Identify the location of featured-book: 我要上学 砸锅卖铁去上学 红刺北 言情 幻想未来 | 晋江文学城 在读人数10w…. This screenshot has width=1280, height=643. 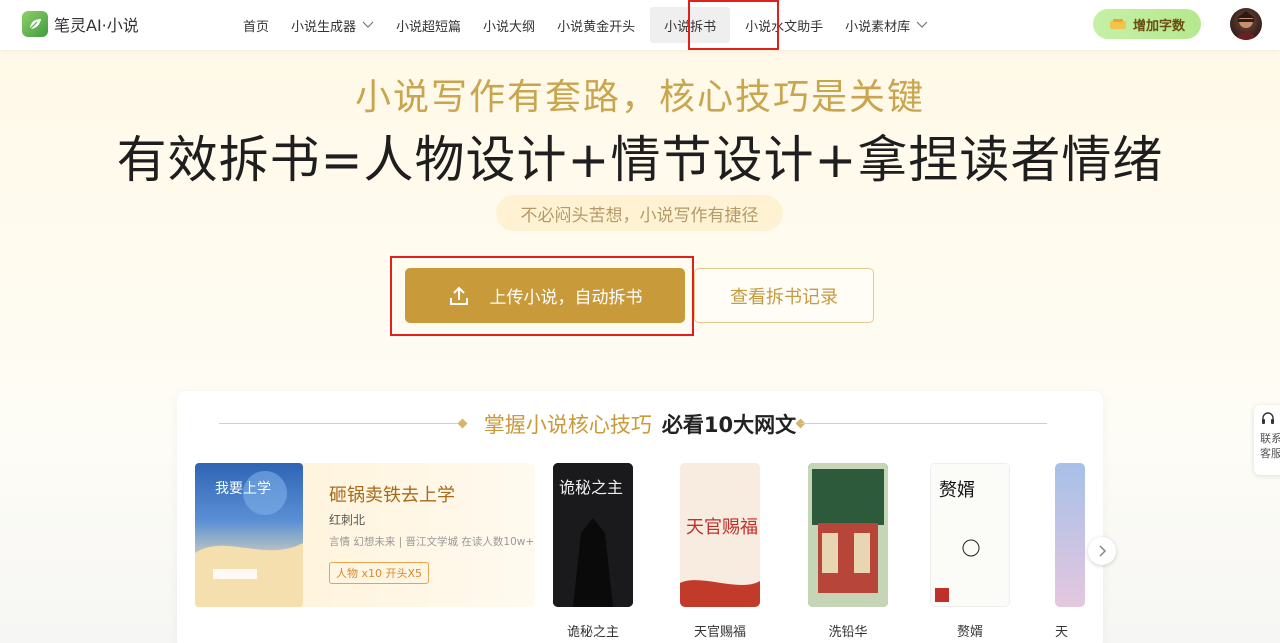
(365, 535).